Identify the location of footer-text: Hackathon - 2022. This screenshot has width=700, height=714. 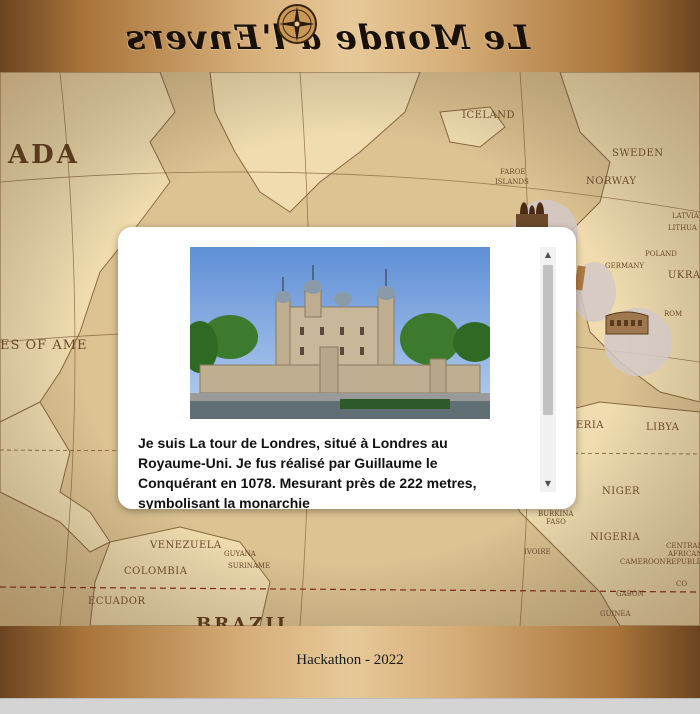
(350, 660).